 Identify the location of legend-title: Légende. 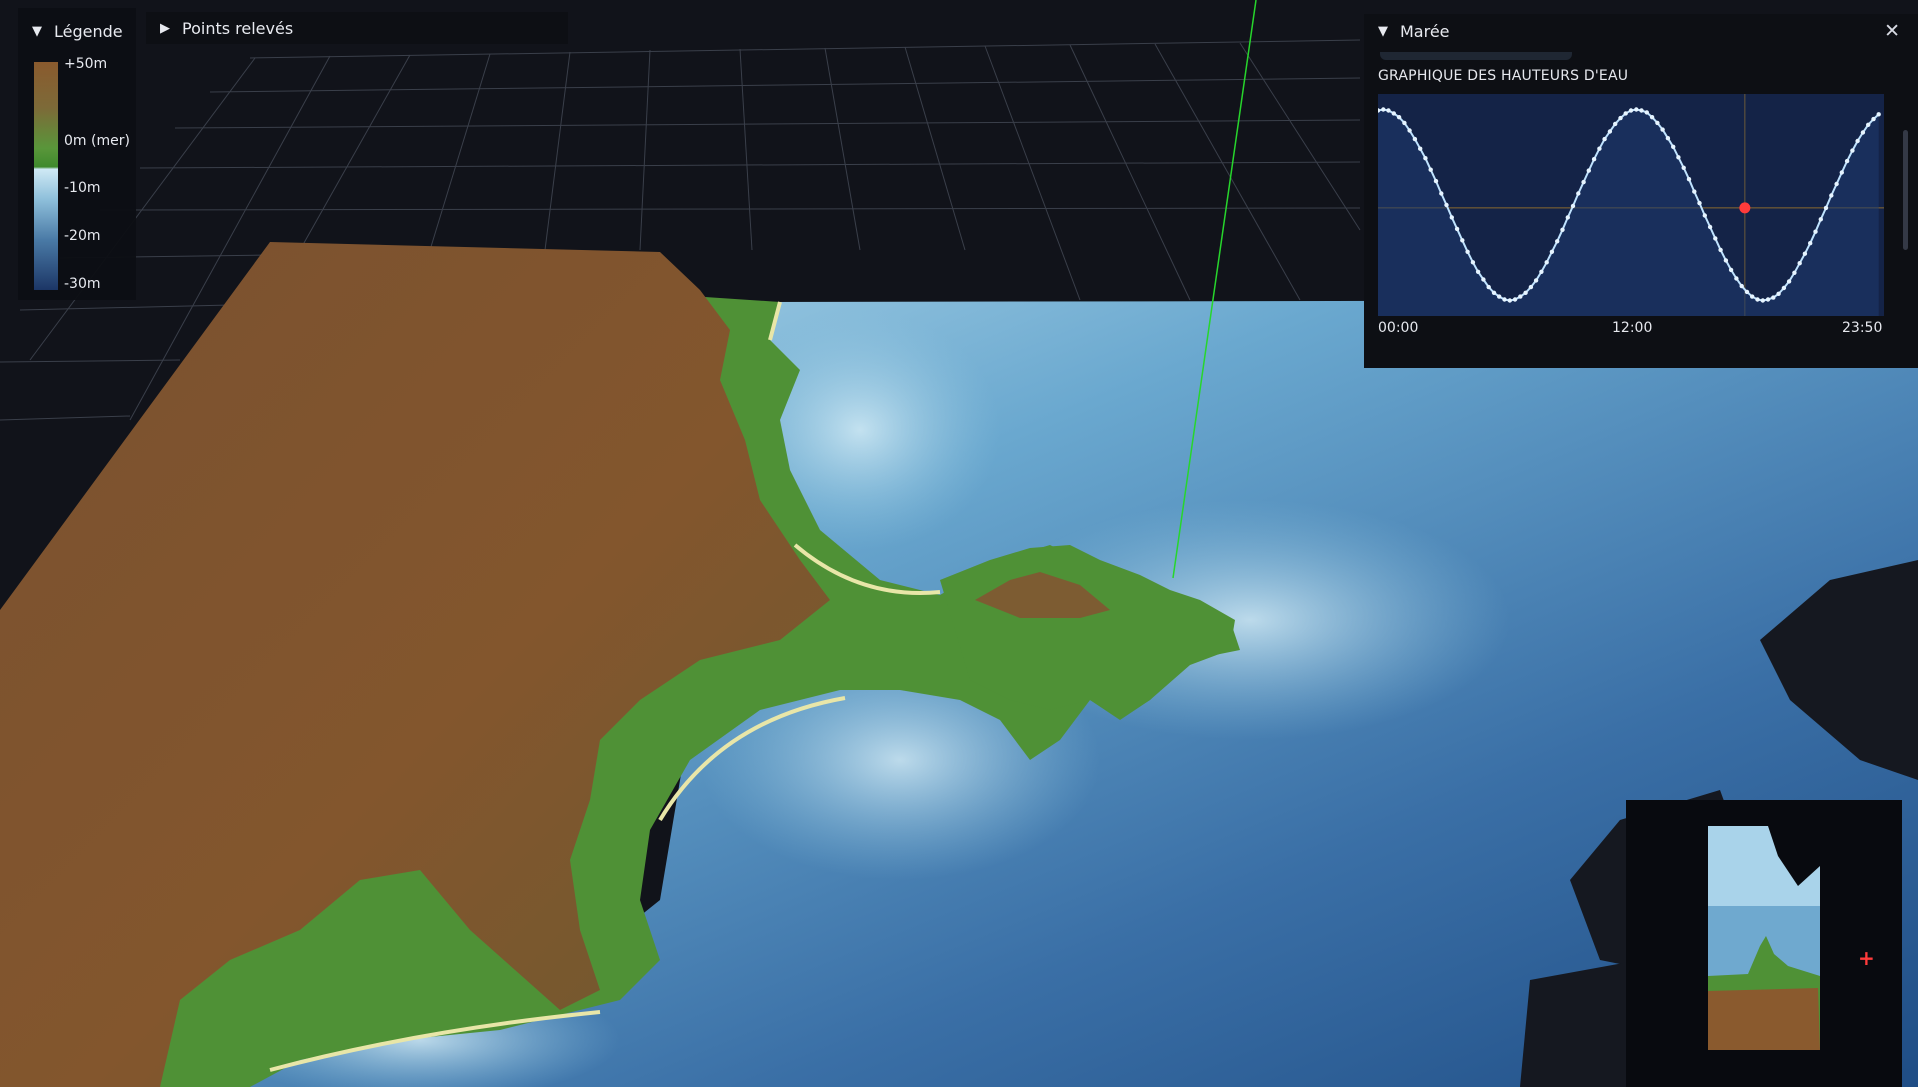
(88, 31).